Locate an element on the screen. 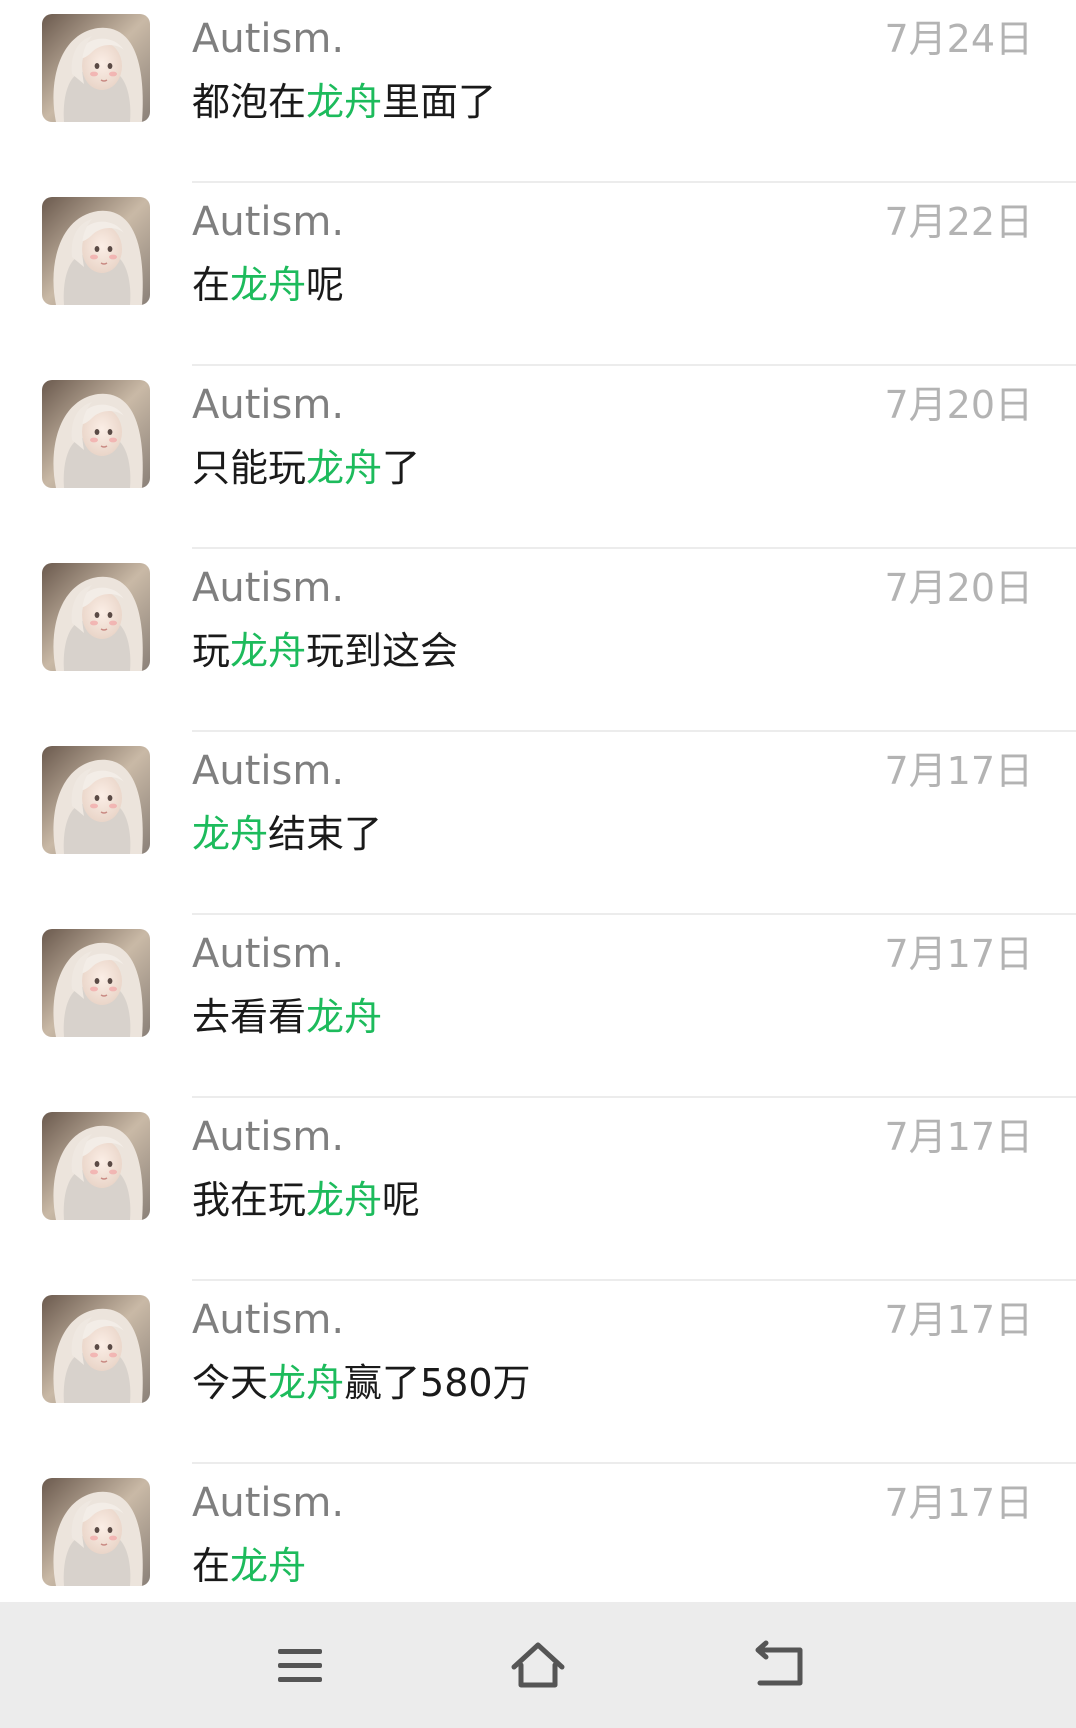 The image size is (1076, 1728). message-row: Autism. 7月17日在龙舟 is located at coordinates (538, 1533).